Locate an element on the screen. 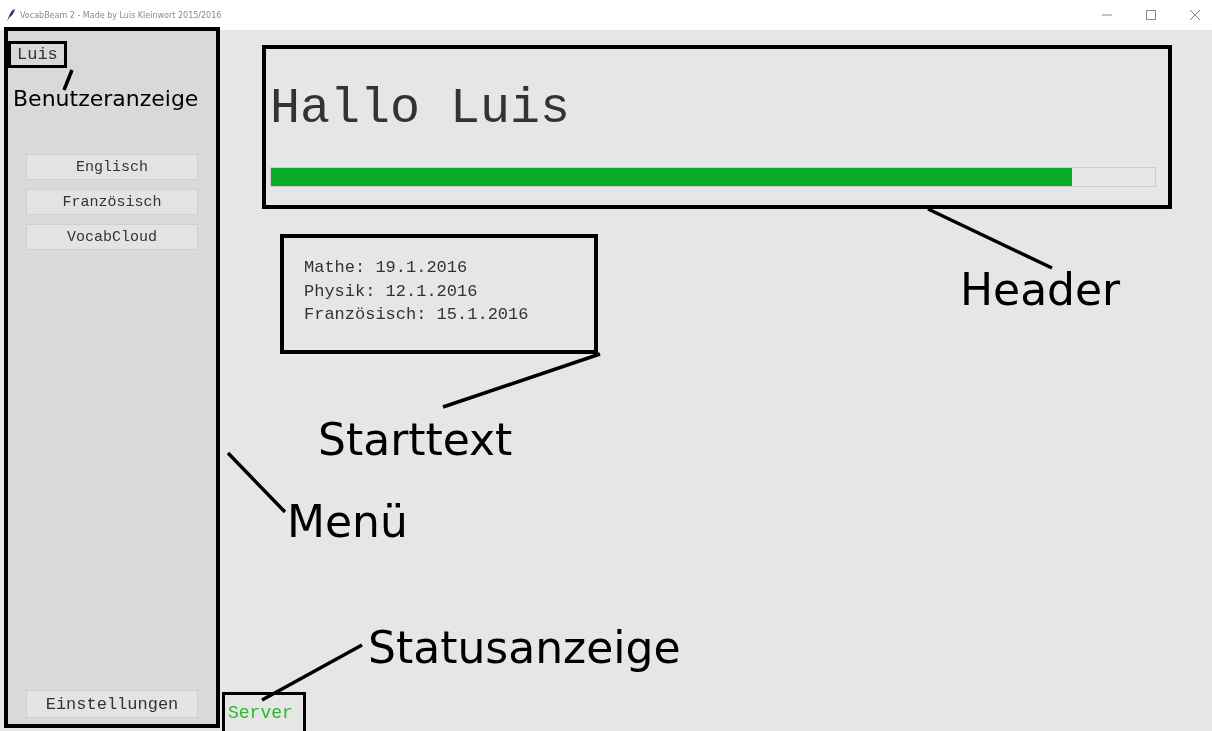 Image resolution: width=1212 pixels, height=731 pixels. annotation-label: Benutzeranzeige is located at coordinates (106, 99).